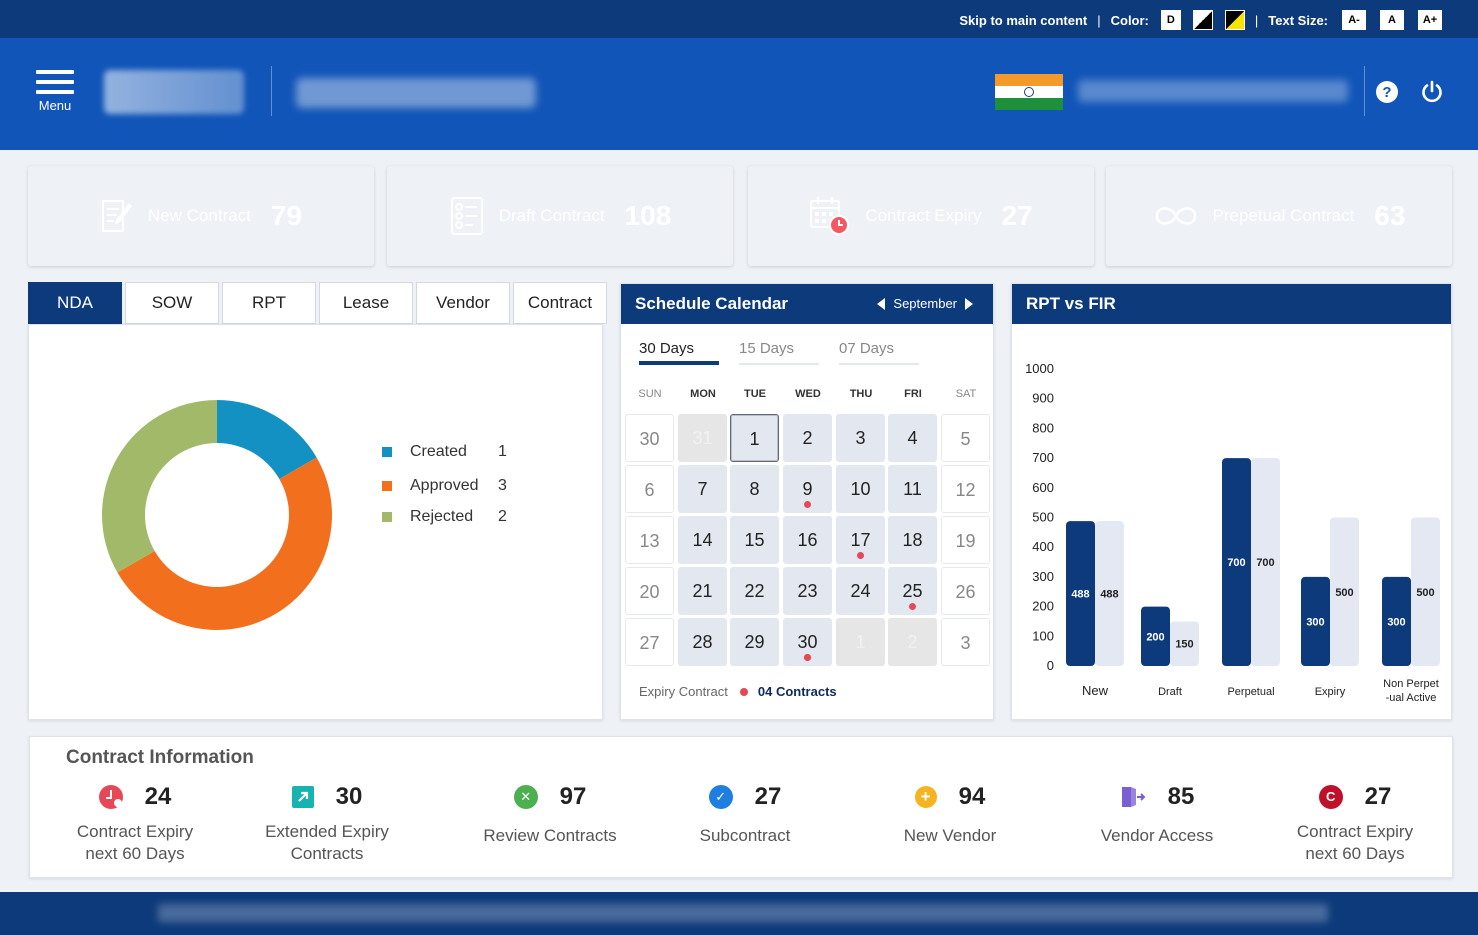 This screenshot has width=1478, height=935. Describe the element at coordinates (1202, 20) in the screenshot. I see `color-contrast-bw-button` at that location.